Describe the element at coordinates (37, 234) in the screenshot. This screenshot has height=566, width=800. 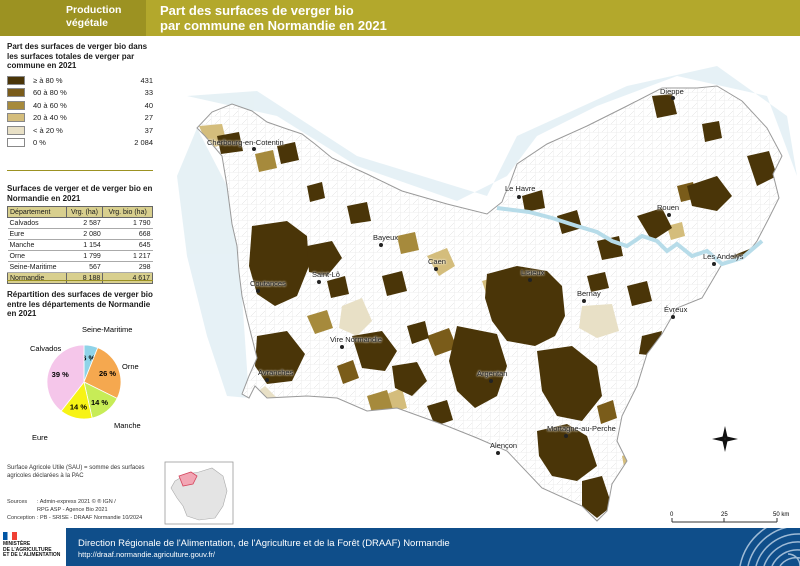
I see `department-cell: Eure` at that location.